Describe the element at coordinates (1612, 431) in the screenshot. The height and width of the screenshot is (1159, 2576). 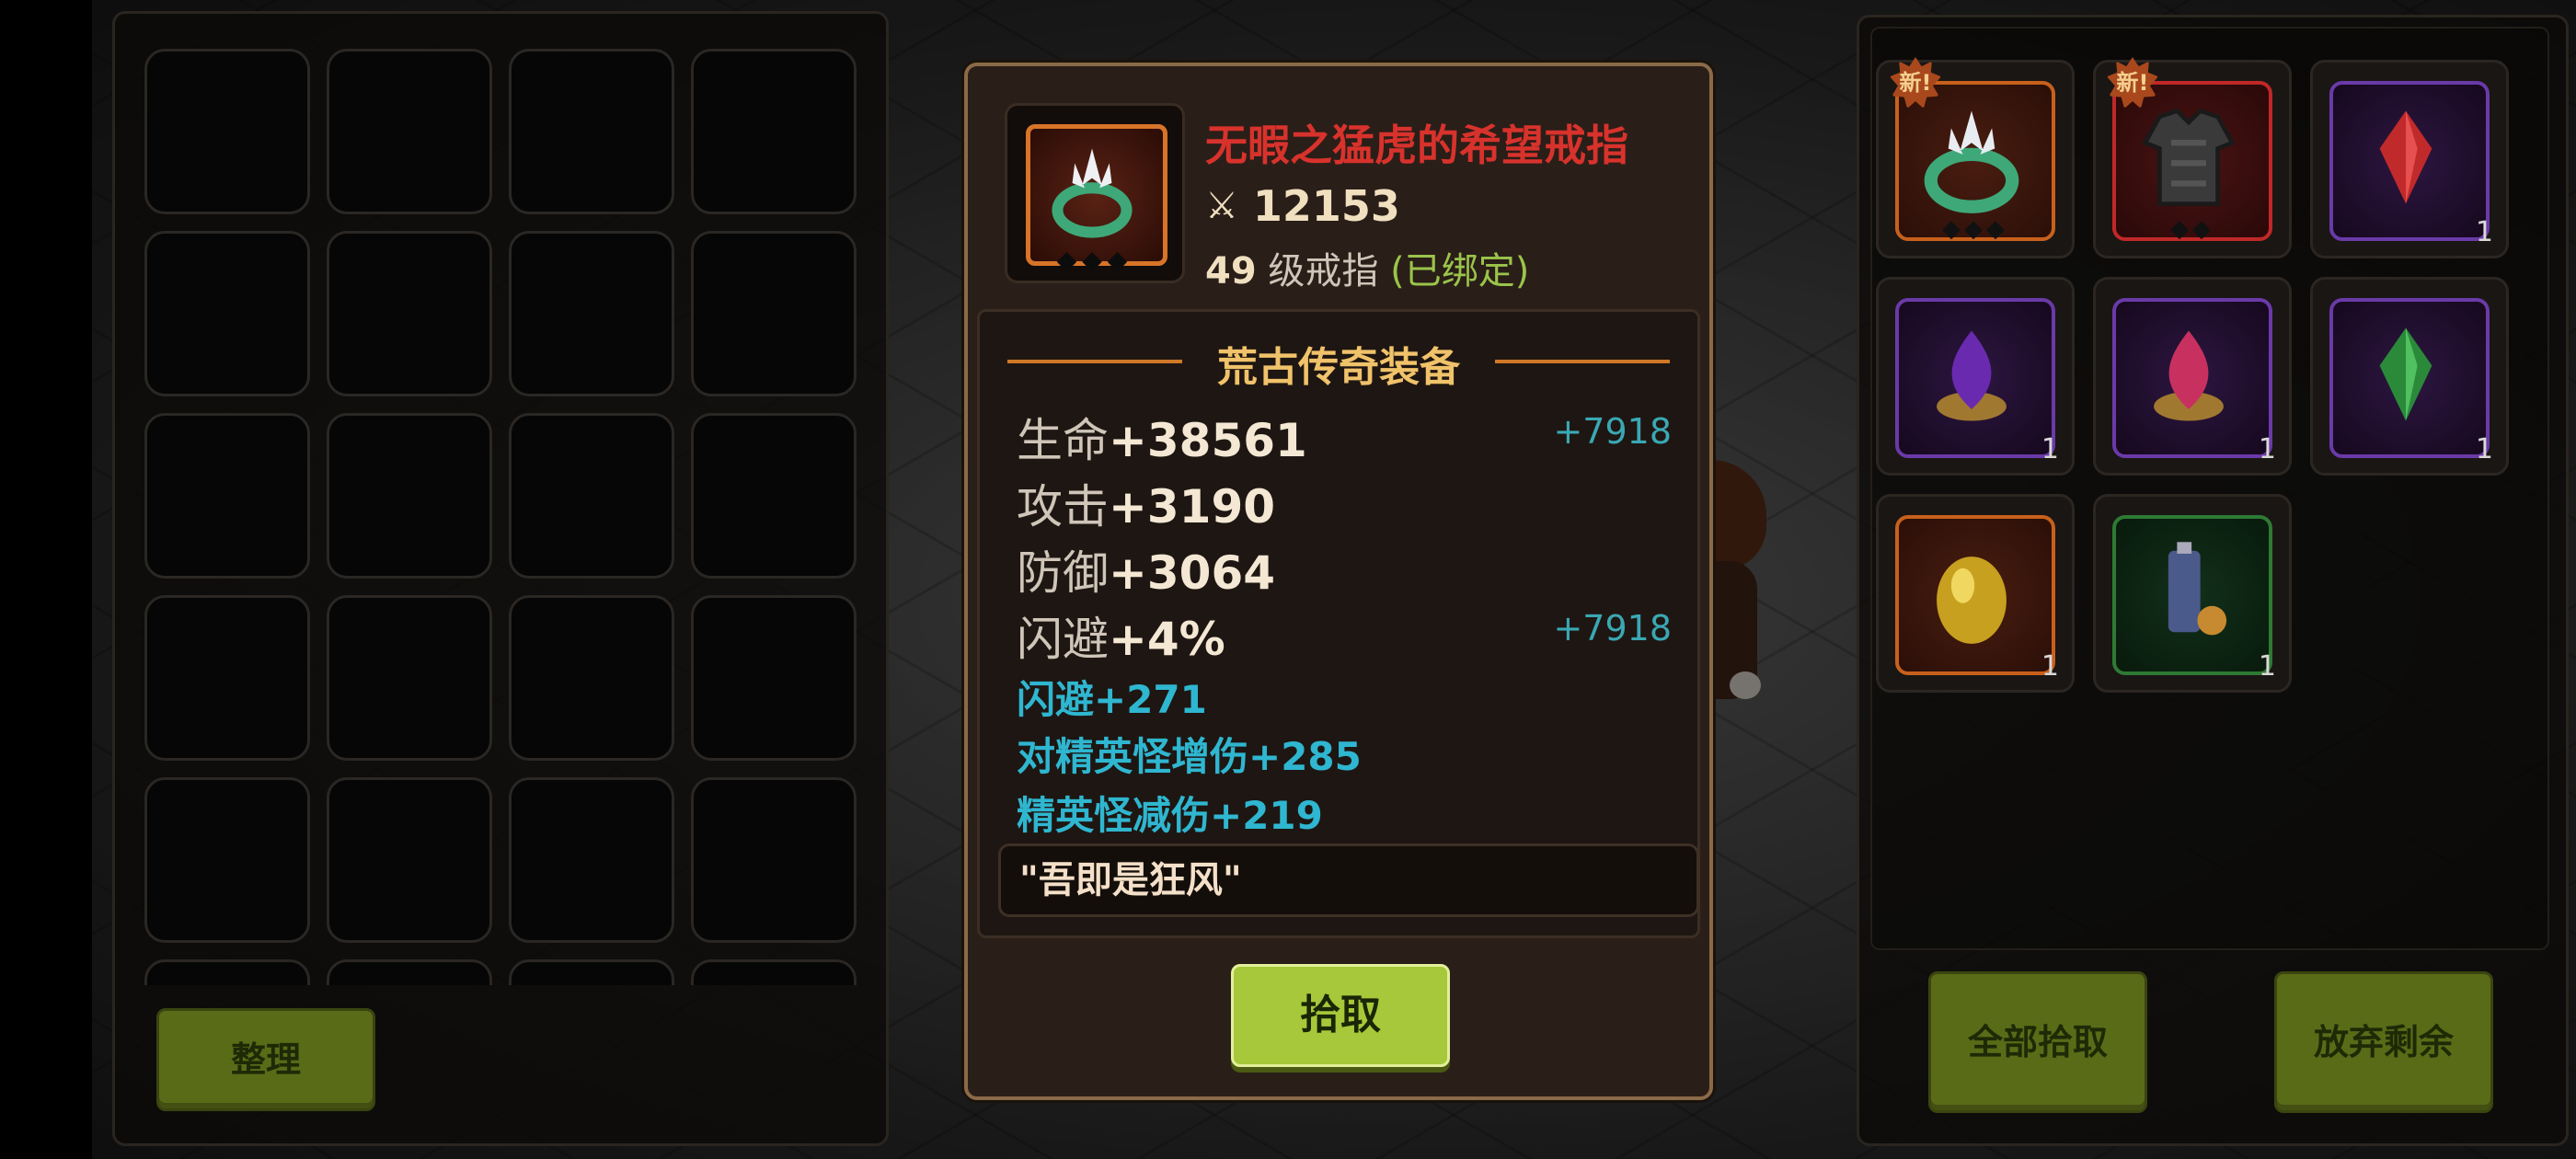
I see `stat-hp-bonus: +7918` at that location.